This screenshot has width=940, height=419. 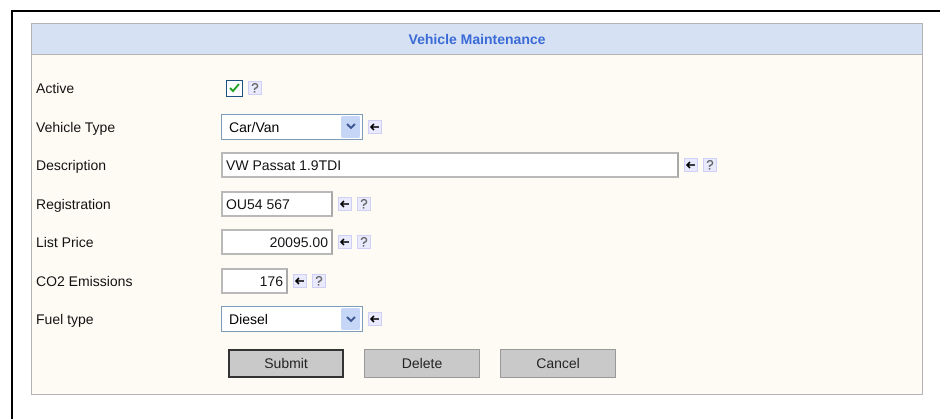 What do you see at coordinates (234, 88) in the screenshot?
I see `checkbox` at bounding box center [234, 88].